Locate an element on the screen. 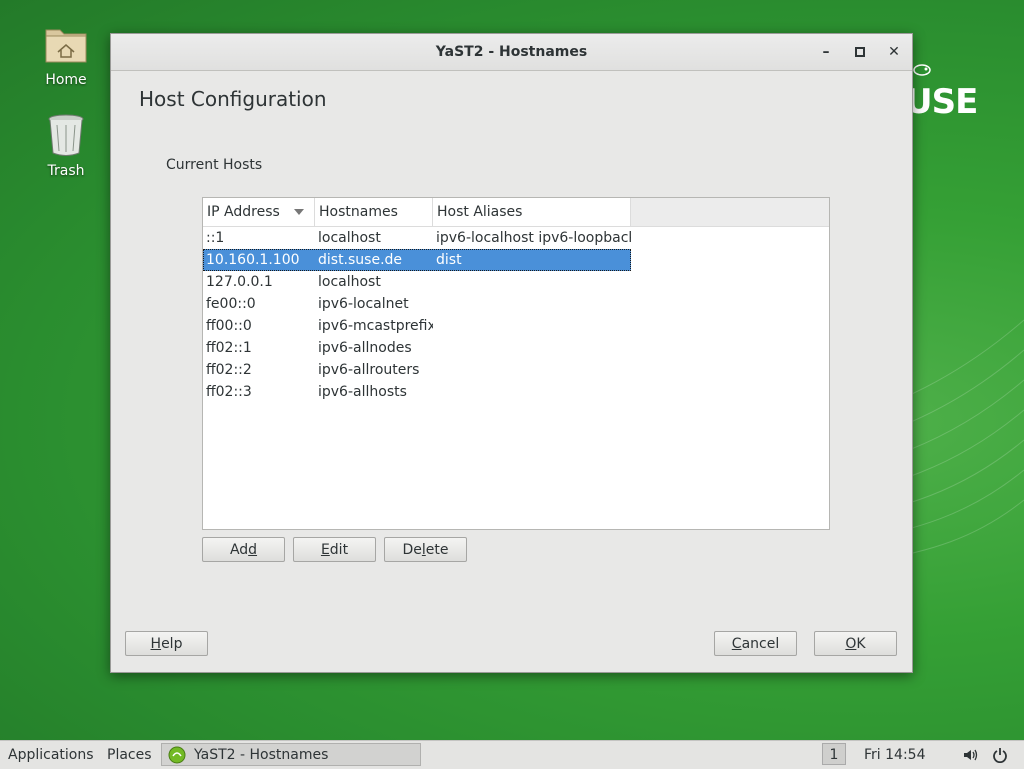 The image size is (1024, 769). hostnames-cell: dist.suse.de is located at coordinates (360, 260).